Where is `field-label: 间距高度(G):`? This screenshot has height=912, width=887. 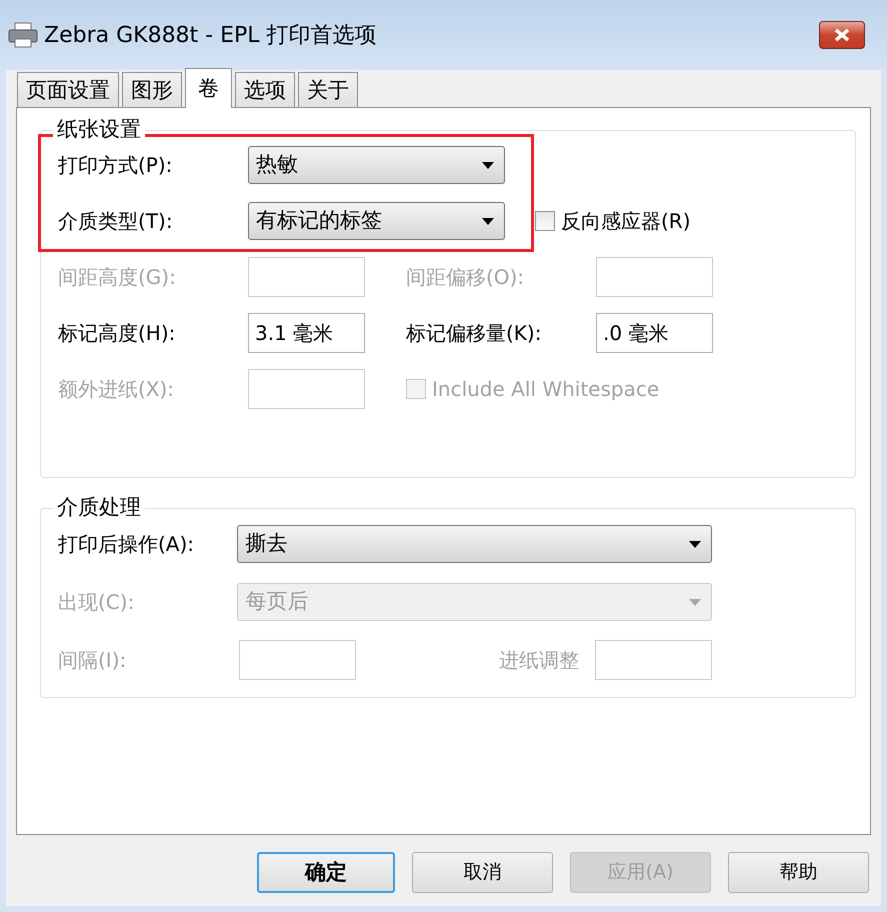 field-label: 间距高度(G): is located at coordinates (117, 277).